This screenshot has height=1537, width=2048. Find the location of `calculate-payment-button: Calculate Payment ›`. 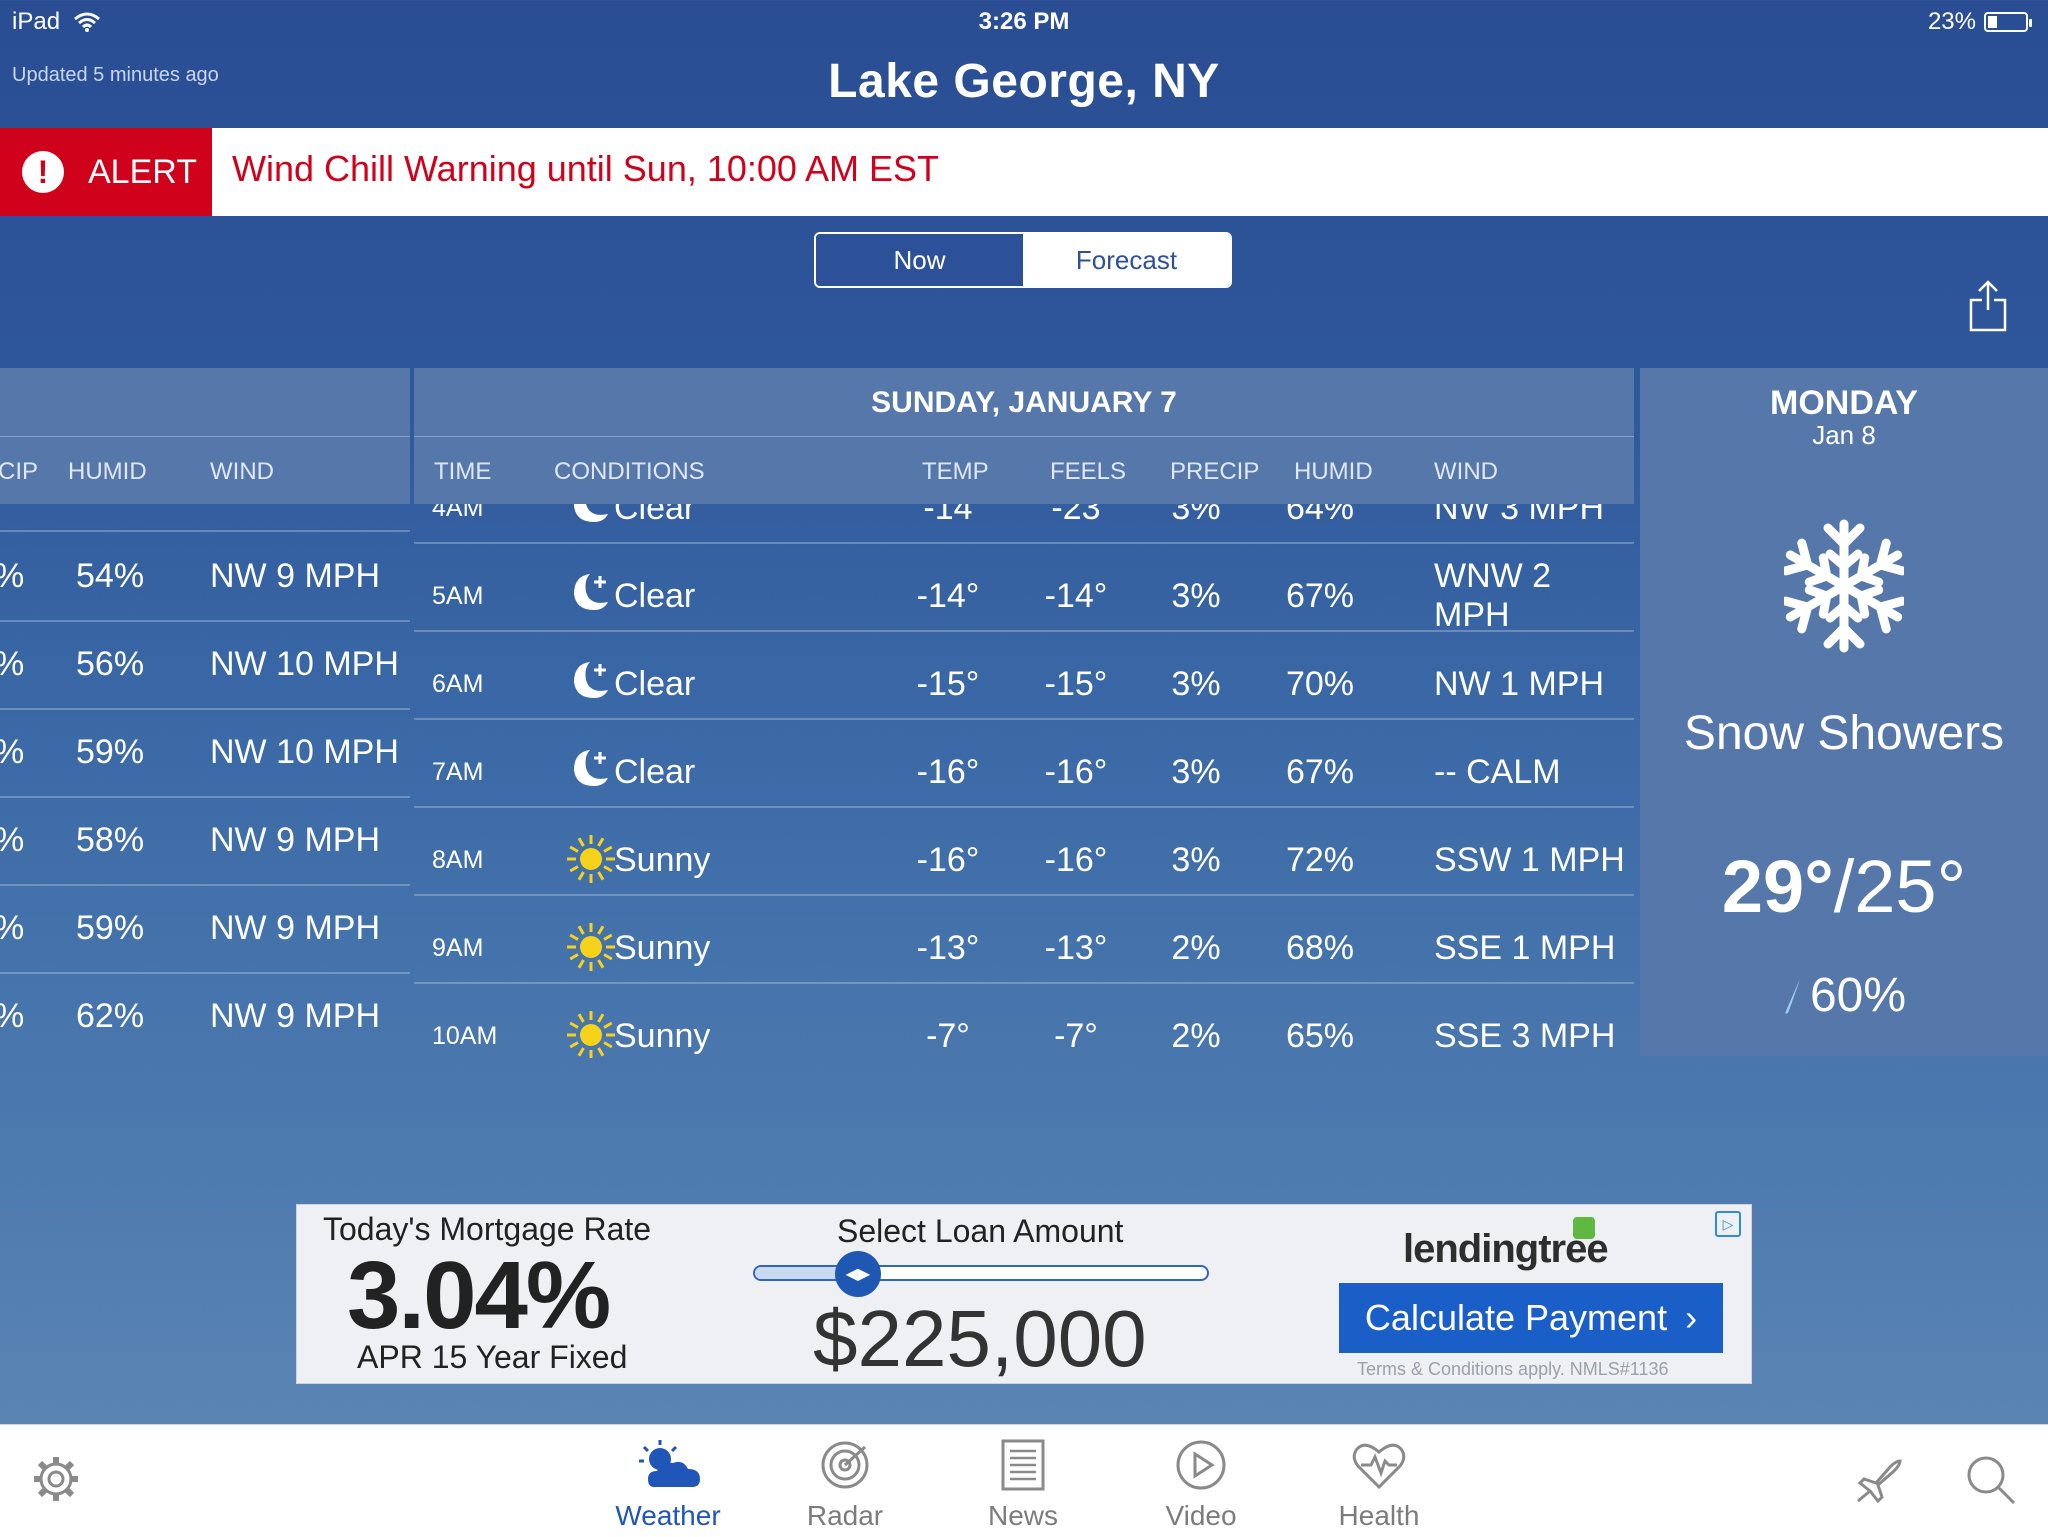

calculate-payment-button: Calculate Payment › is located at coordinates (1531, 1318).